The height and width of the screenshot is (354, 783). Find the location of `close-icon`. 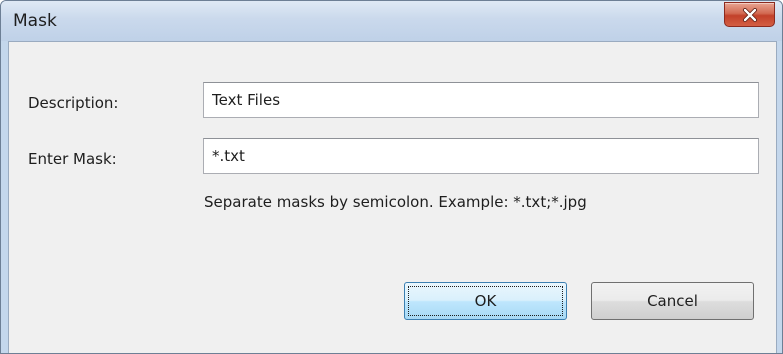

close-icon is located at coordinates (750, 15).